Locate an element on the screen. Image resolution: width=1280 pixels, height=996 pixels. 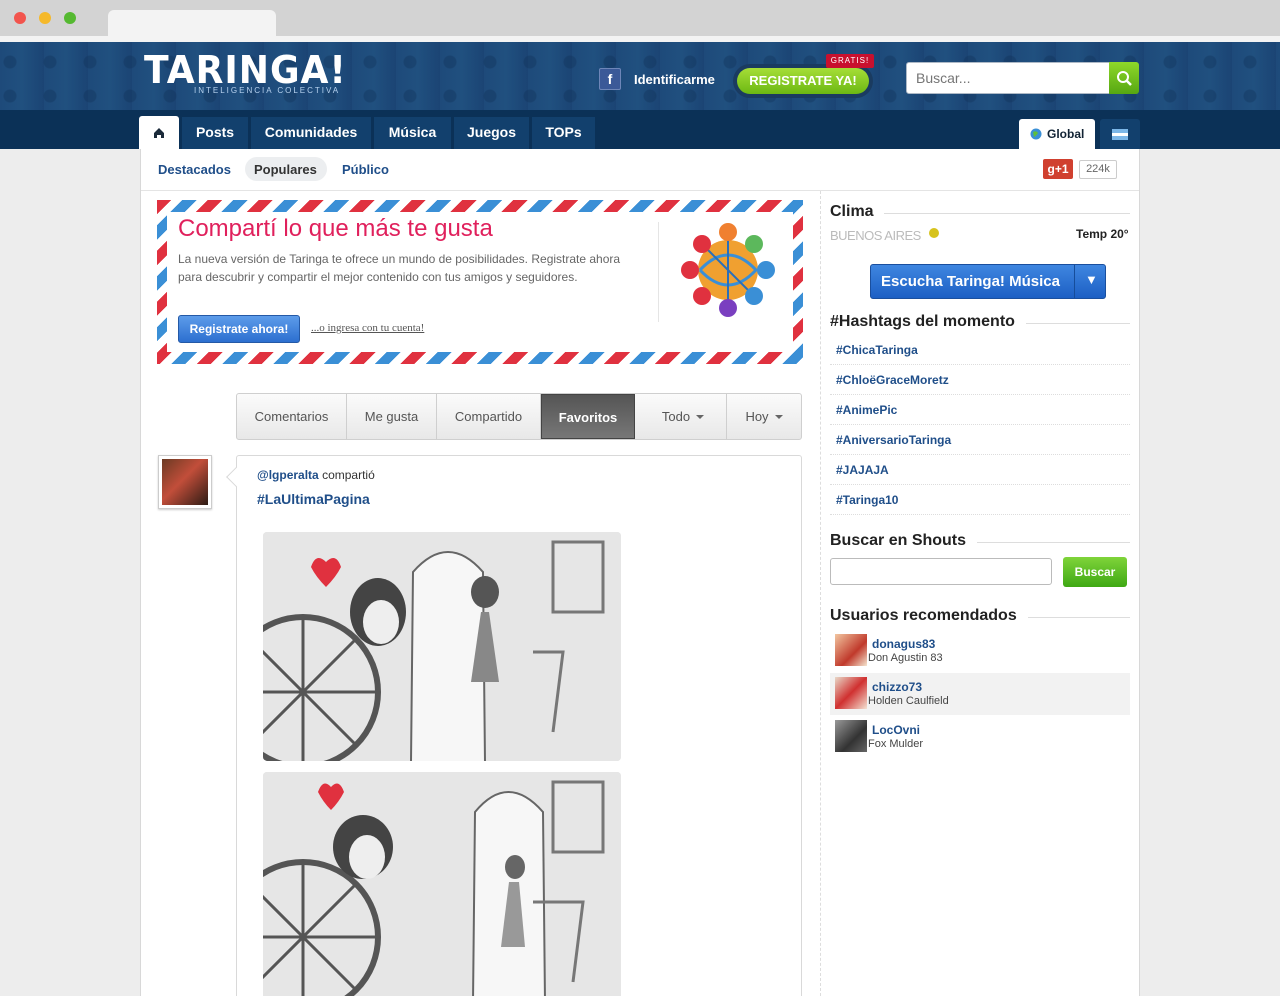
subnav-divider is located at coordinates (640, 190).